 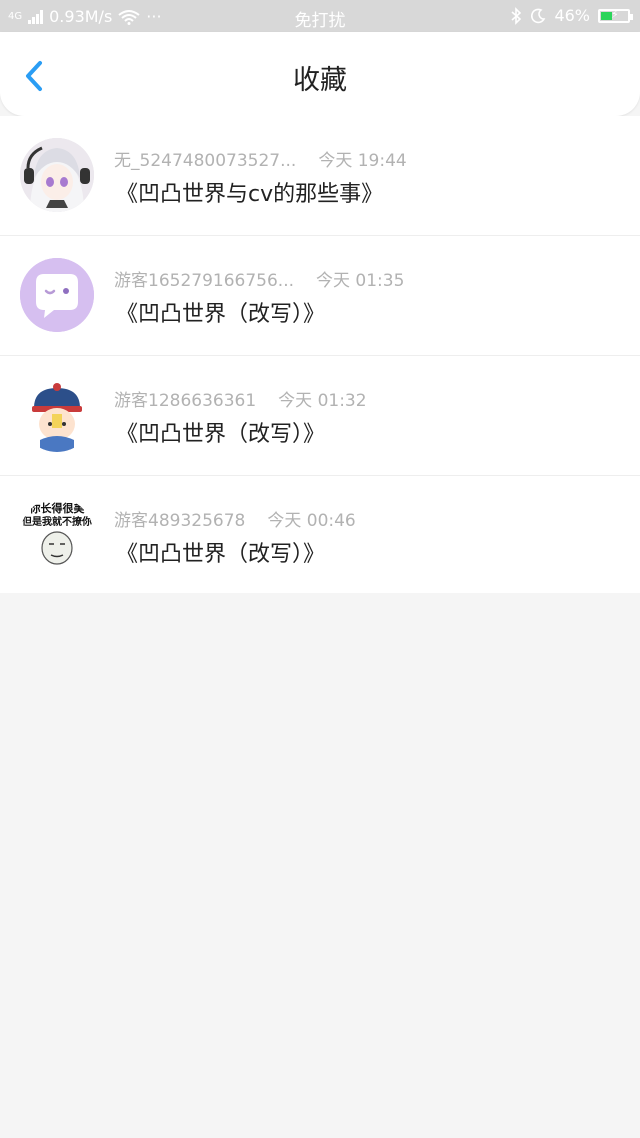 I want to click on favorite-item: 游客165279166756... 今天 01:35 《凹凸世界（改写）》, so click(x=320, y=296).